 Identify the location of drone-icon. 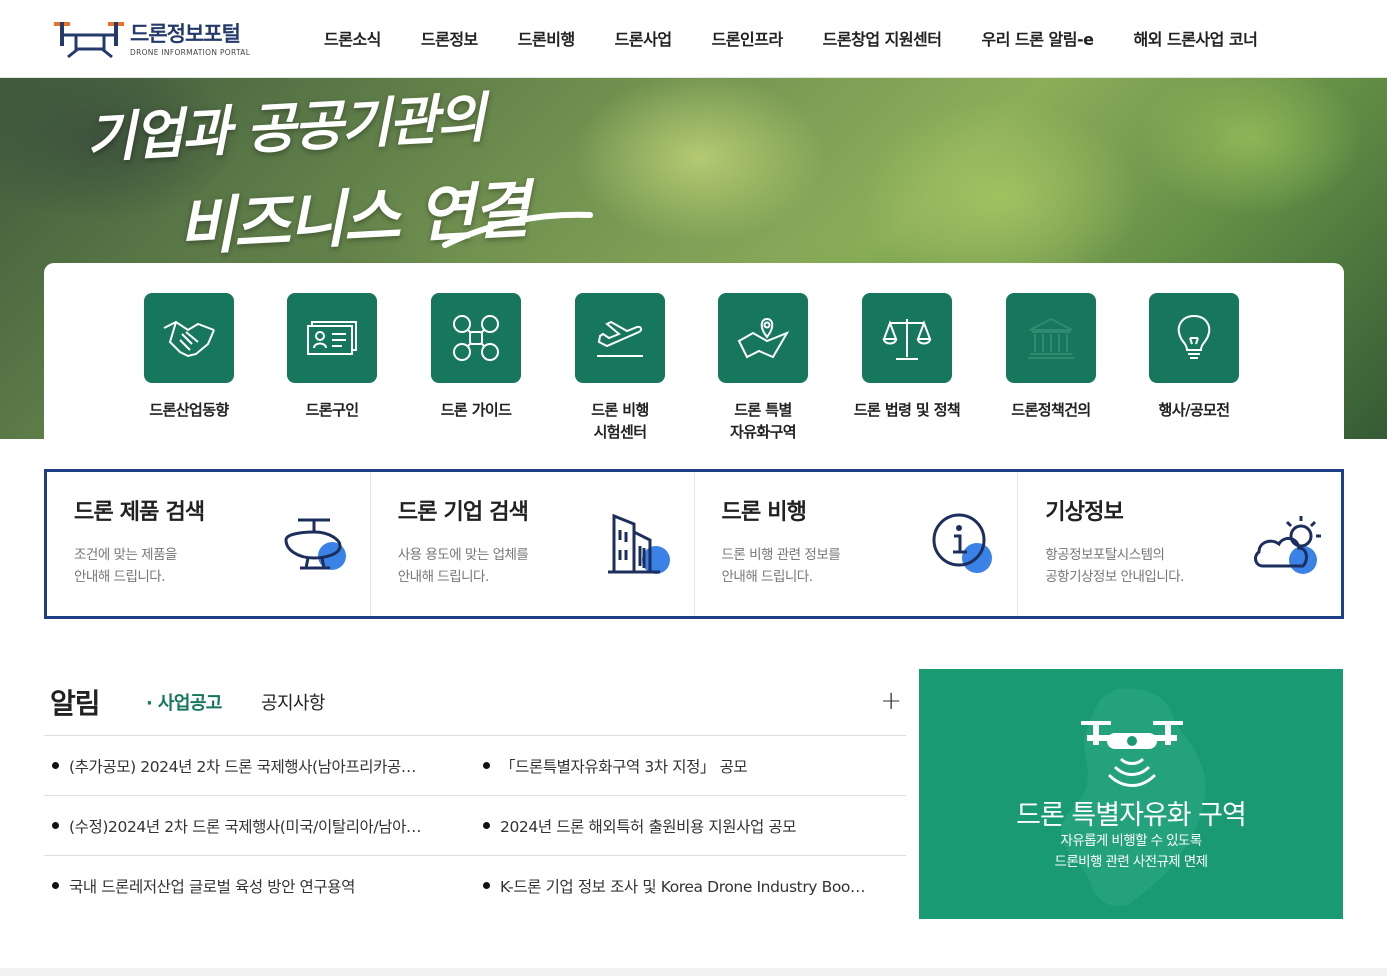
(476, 338).